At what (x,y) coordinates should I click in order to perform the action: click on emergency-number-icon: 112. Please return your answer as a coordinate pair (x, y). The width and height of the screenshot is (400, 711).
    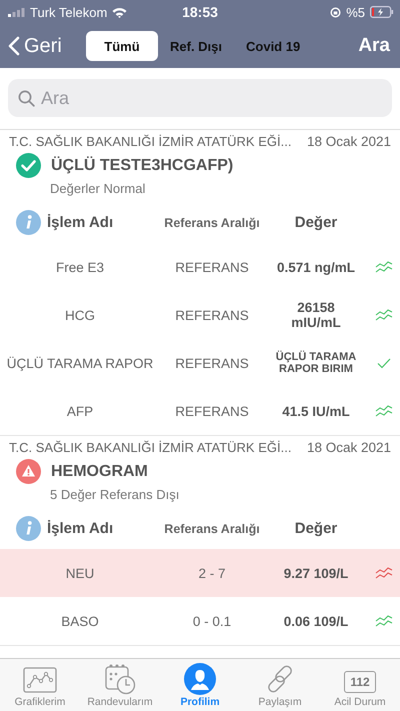
    Looking at the image, I should click on (360, 682).